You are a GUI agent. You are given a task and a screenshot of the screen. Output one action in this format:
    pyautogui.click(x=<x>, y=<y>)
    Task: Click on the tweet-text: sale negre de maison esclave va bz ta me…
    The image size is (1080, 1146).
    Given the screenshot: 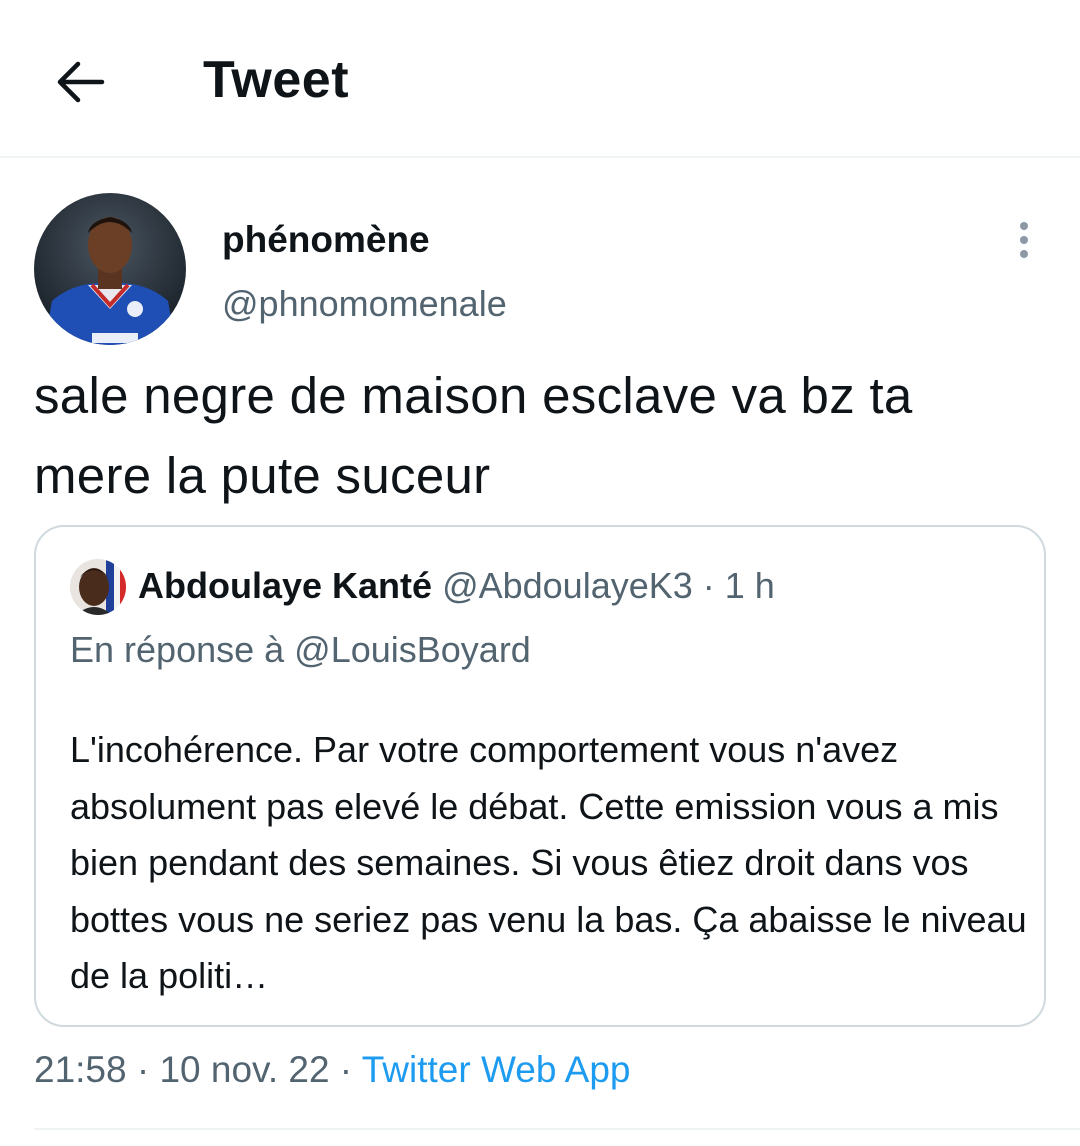 What is the action you would take?
    pyautogui.click(x=473, y=435)
    